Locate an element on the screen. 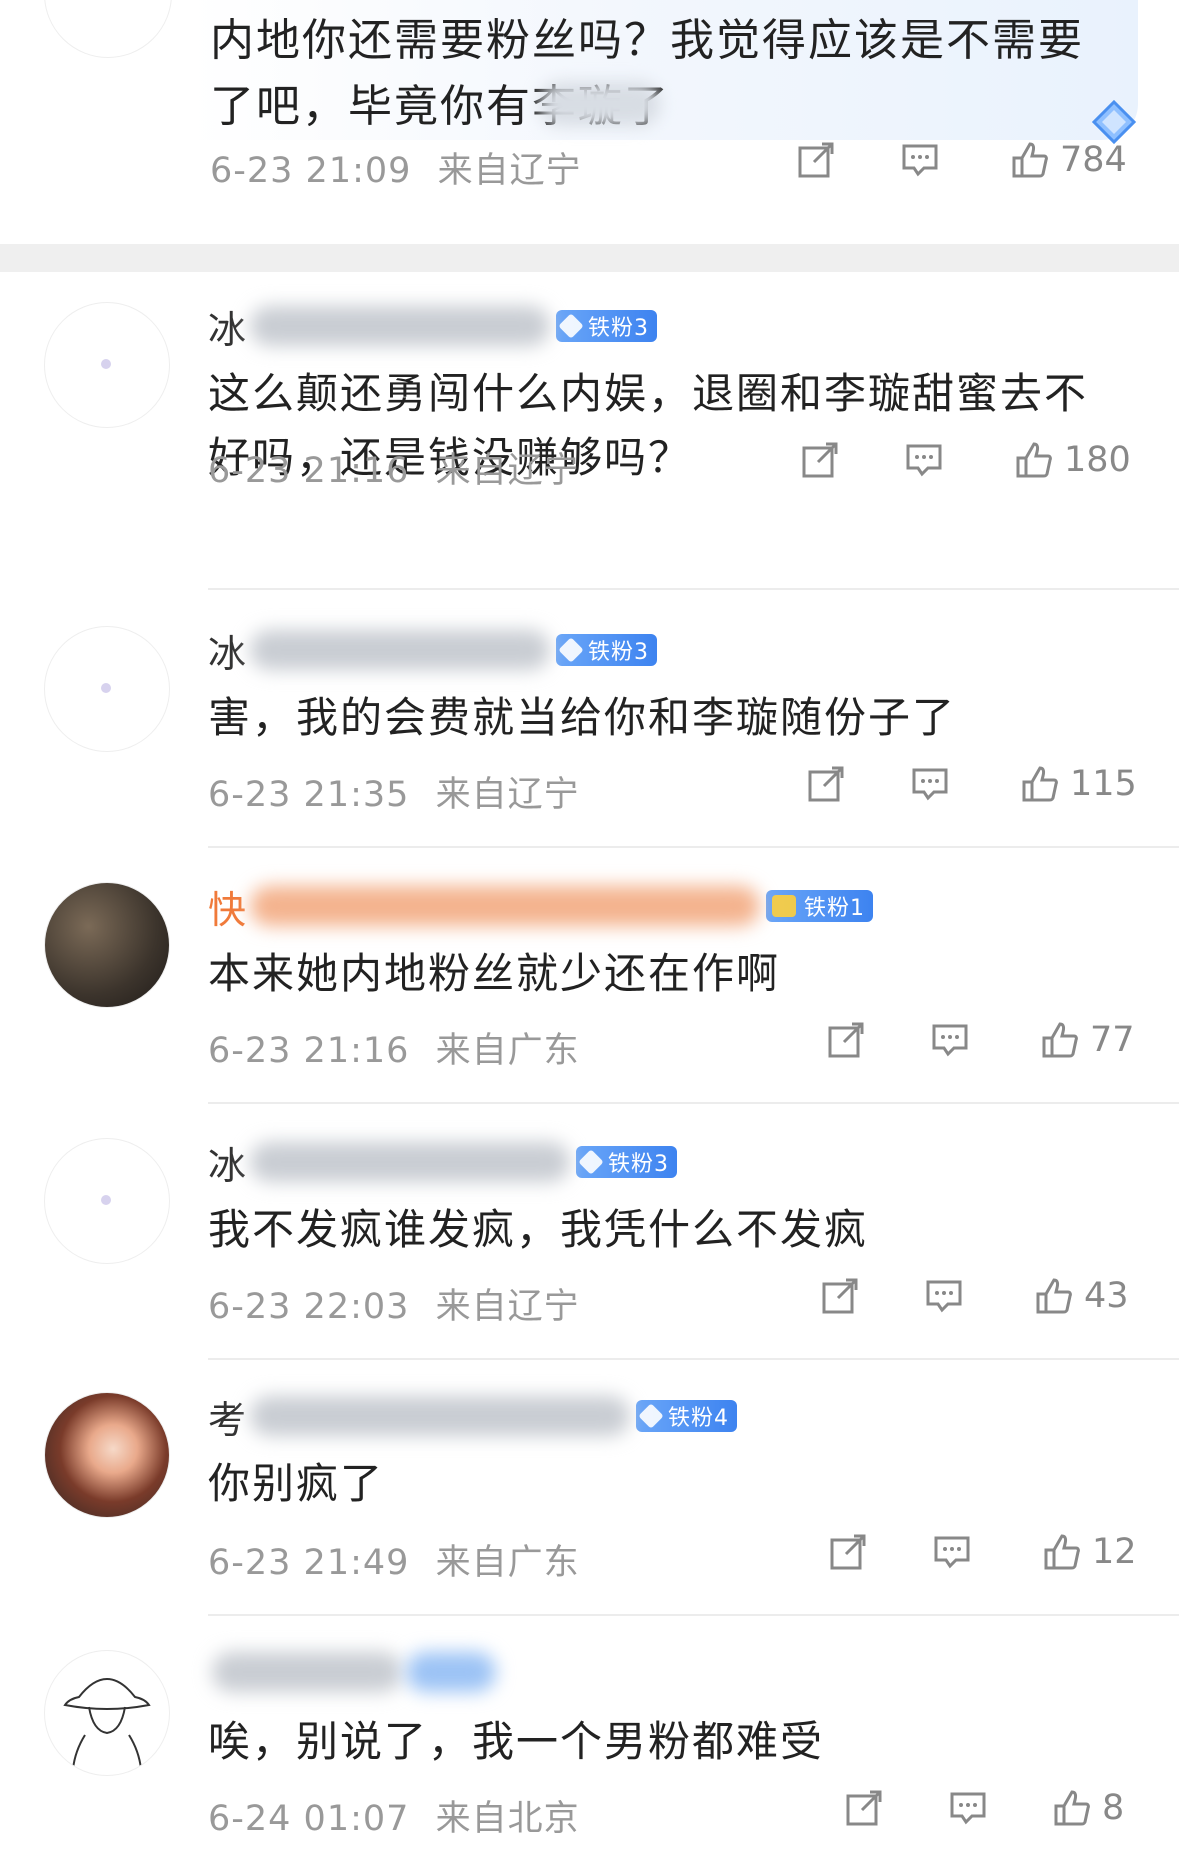 Image resolution: width=1179 pixels, height=1870 pixels. comment-location: 来自广东 is located at coordinates (507, 1051).